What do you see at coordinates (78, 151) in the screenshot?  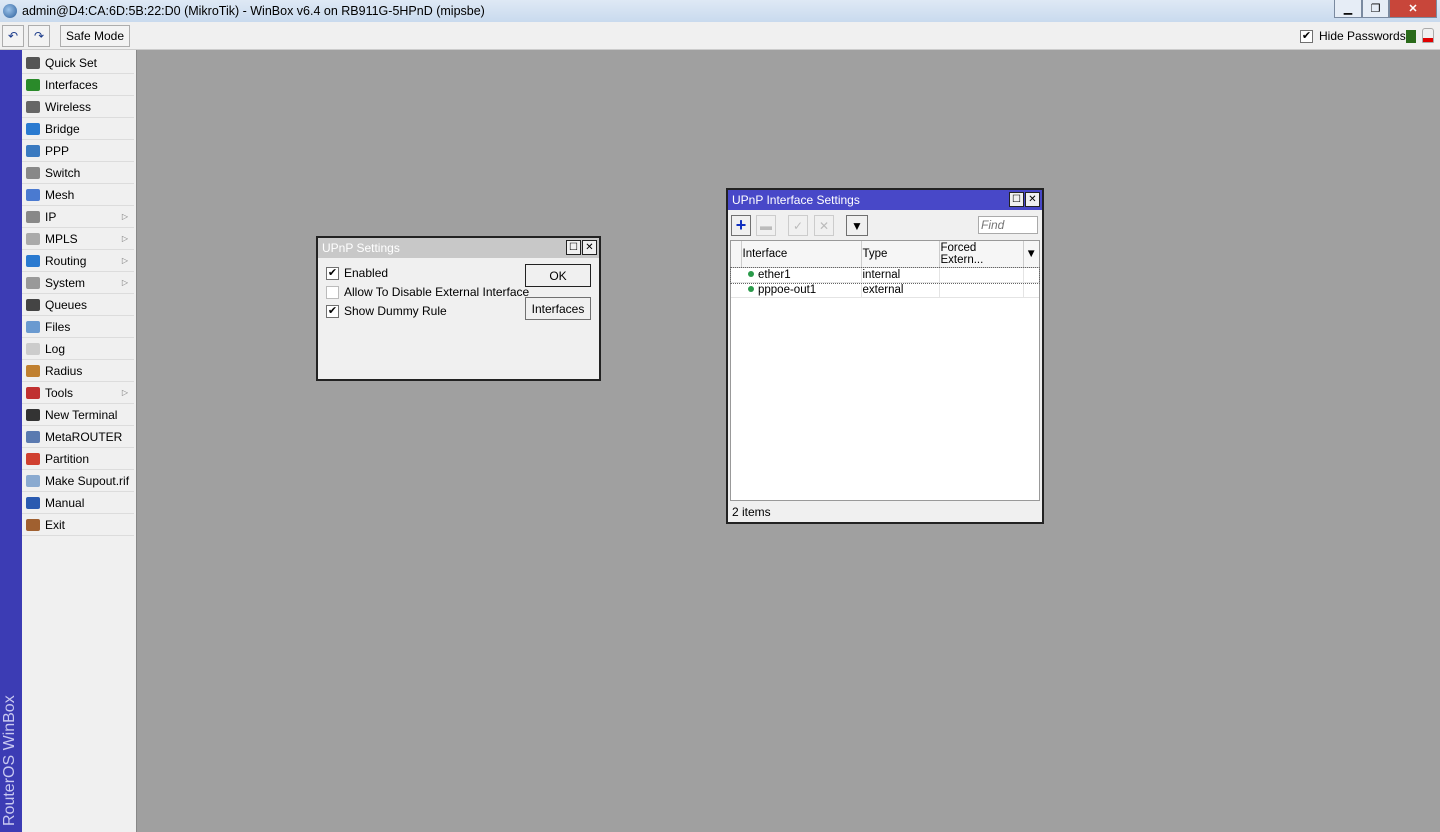 I see `sidebar-item-ppp: PPP` at bounding box center [78, 151].